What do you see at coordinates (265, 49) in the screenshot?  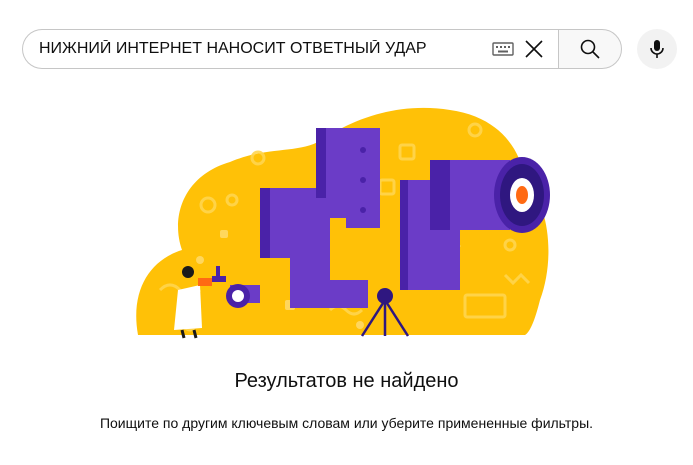 I see `search-input` at bounding box center [265, 49].